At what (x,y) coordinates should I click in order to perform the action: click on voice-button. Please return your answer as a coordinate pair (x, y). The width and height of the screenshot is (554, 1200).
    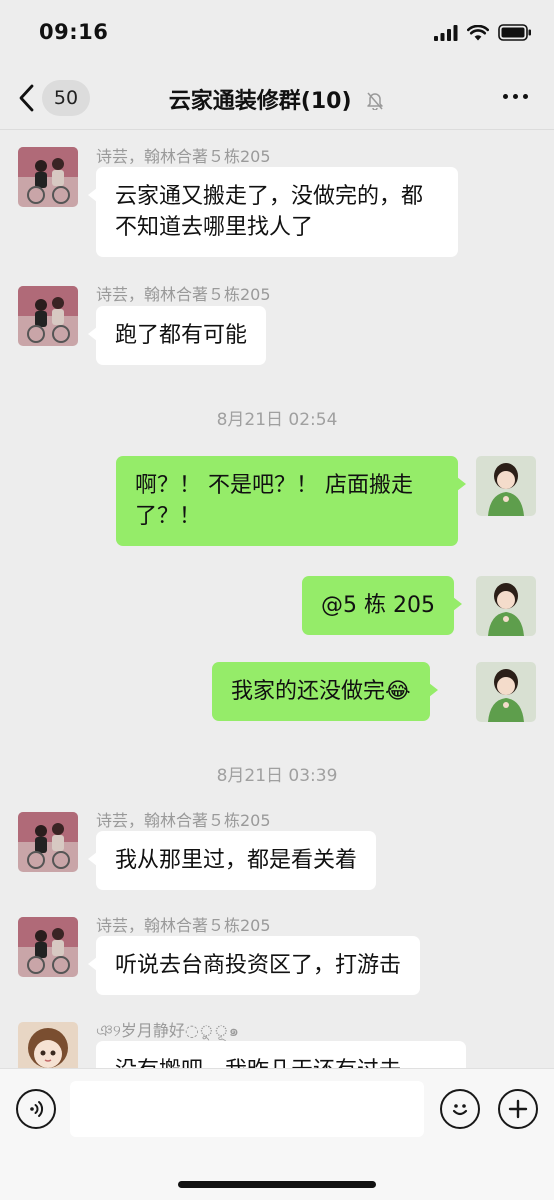
    Looking at the image, I should click on (36, 1109).